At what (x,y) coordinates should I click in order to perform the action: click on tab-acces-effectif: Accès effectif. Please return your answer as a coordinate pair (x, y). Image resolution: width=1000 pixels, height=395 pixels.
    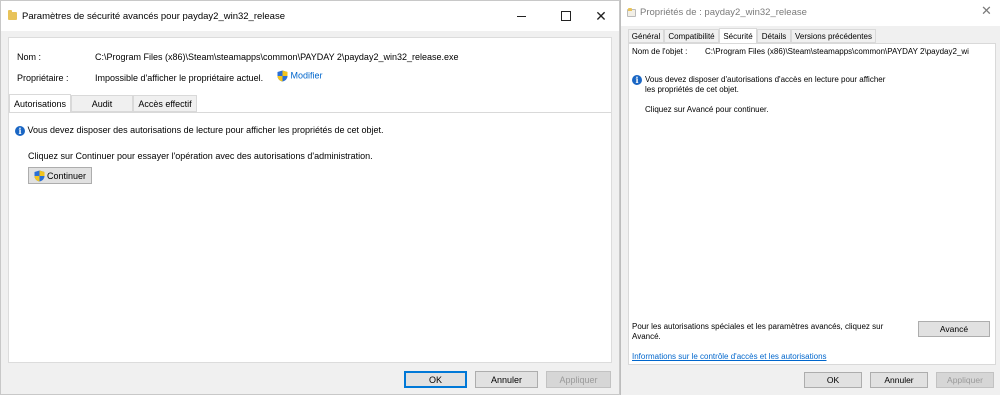
    Looking at the image, I should click on (165, 103).